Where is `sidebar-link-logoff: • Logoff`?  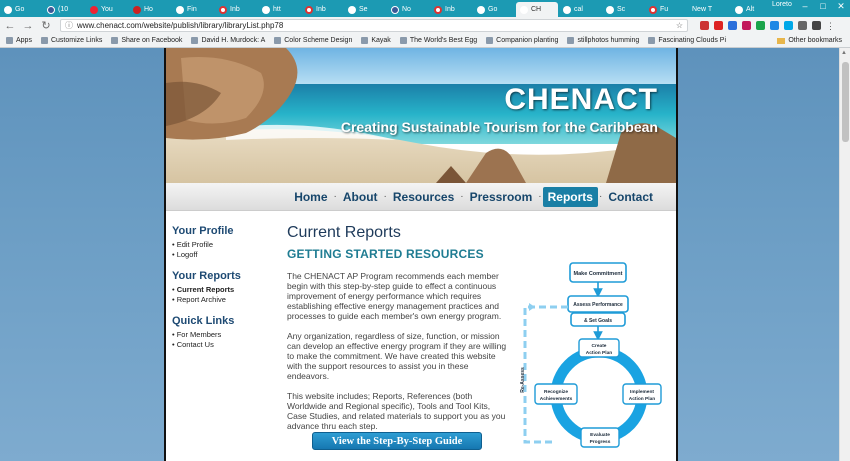
sidebar-link-logoff: • Logoff is located at coordinates (222, 255).